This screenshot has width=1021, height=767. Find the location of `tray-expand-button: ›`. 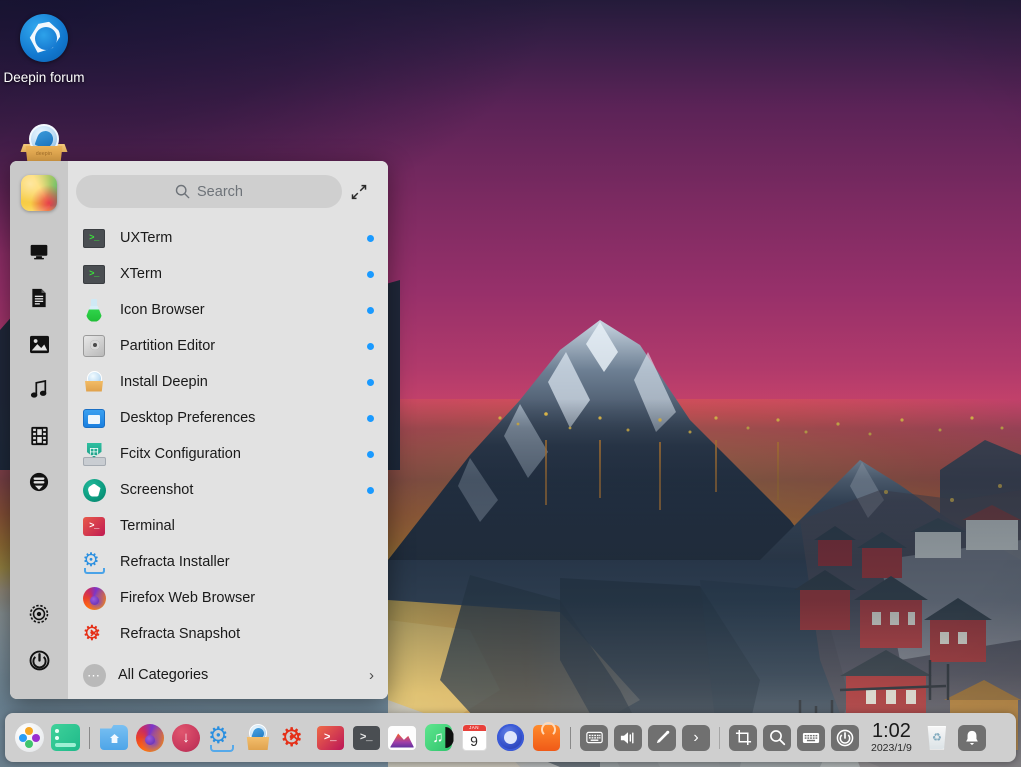

tray-expand-button: › is located at coordinates (696, 737).